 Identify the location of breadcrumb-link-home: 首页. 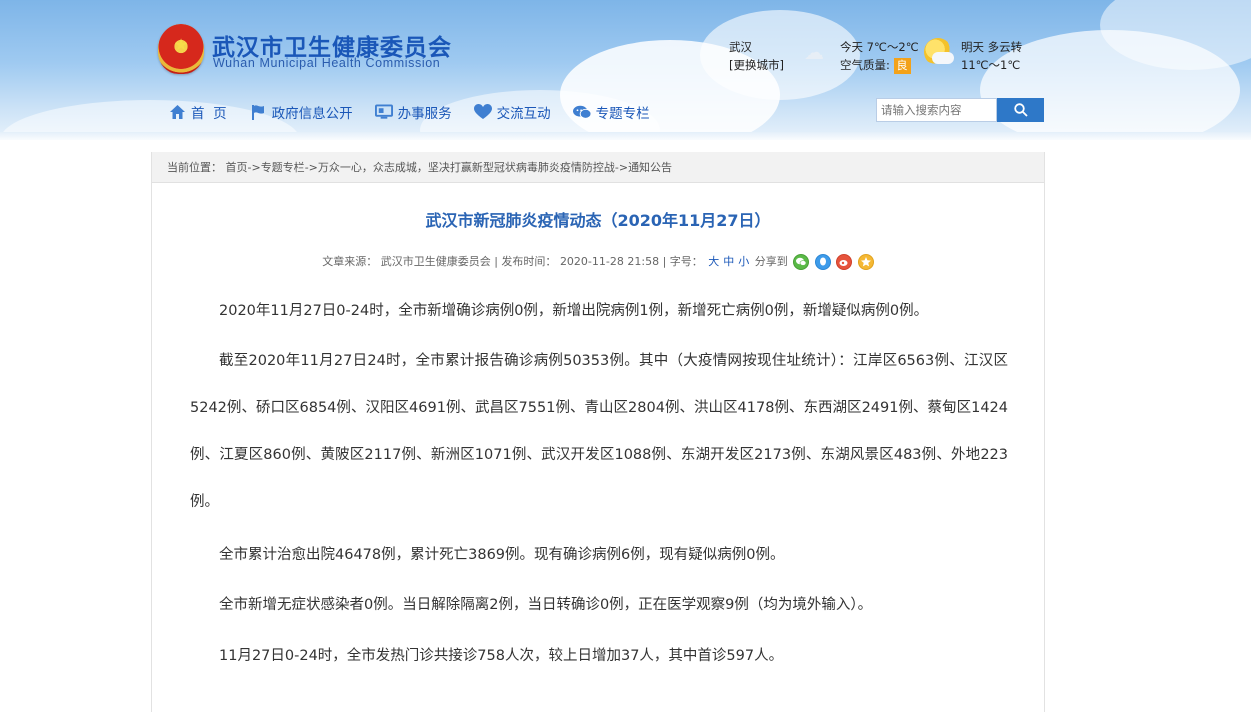
(237, 167).